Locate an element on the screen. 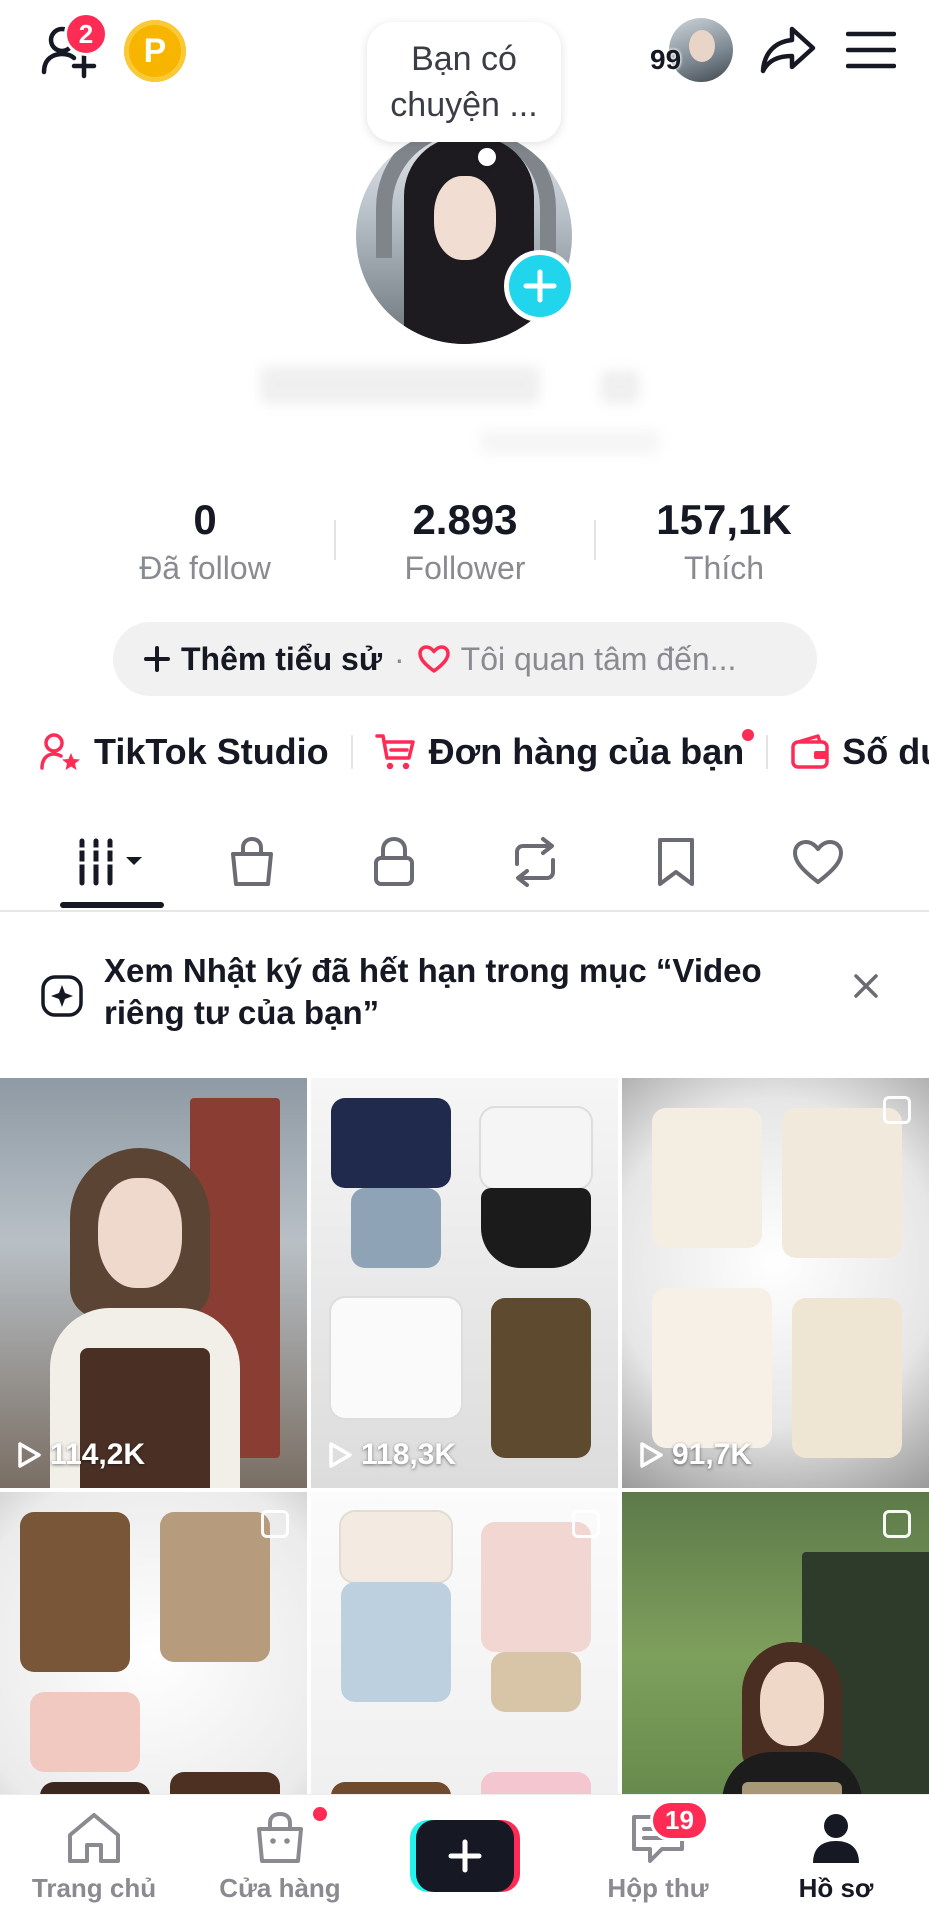 Image resolution: width=929 pixels, height=1920 pixels. add-story-button is located at coordinates (540, 286).